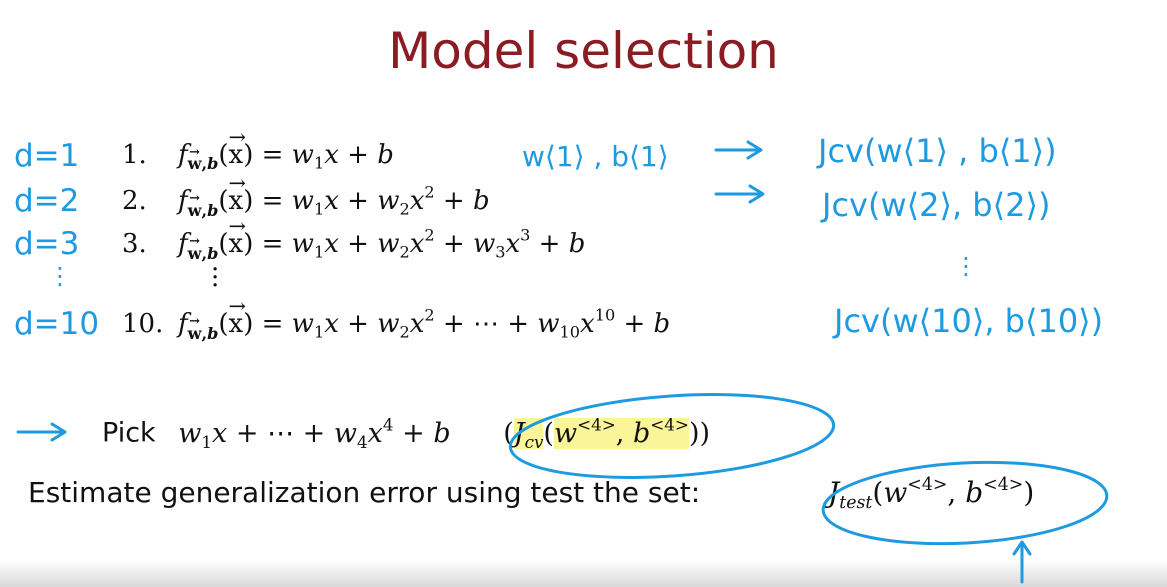 The width and height of the screenshot is (1167, 587). What do you see at coordinates (672, 436) in the screenshot?
I see `cv-cost-circle-icon` at bounding box center [672, 436].